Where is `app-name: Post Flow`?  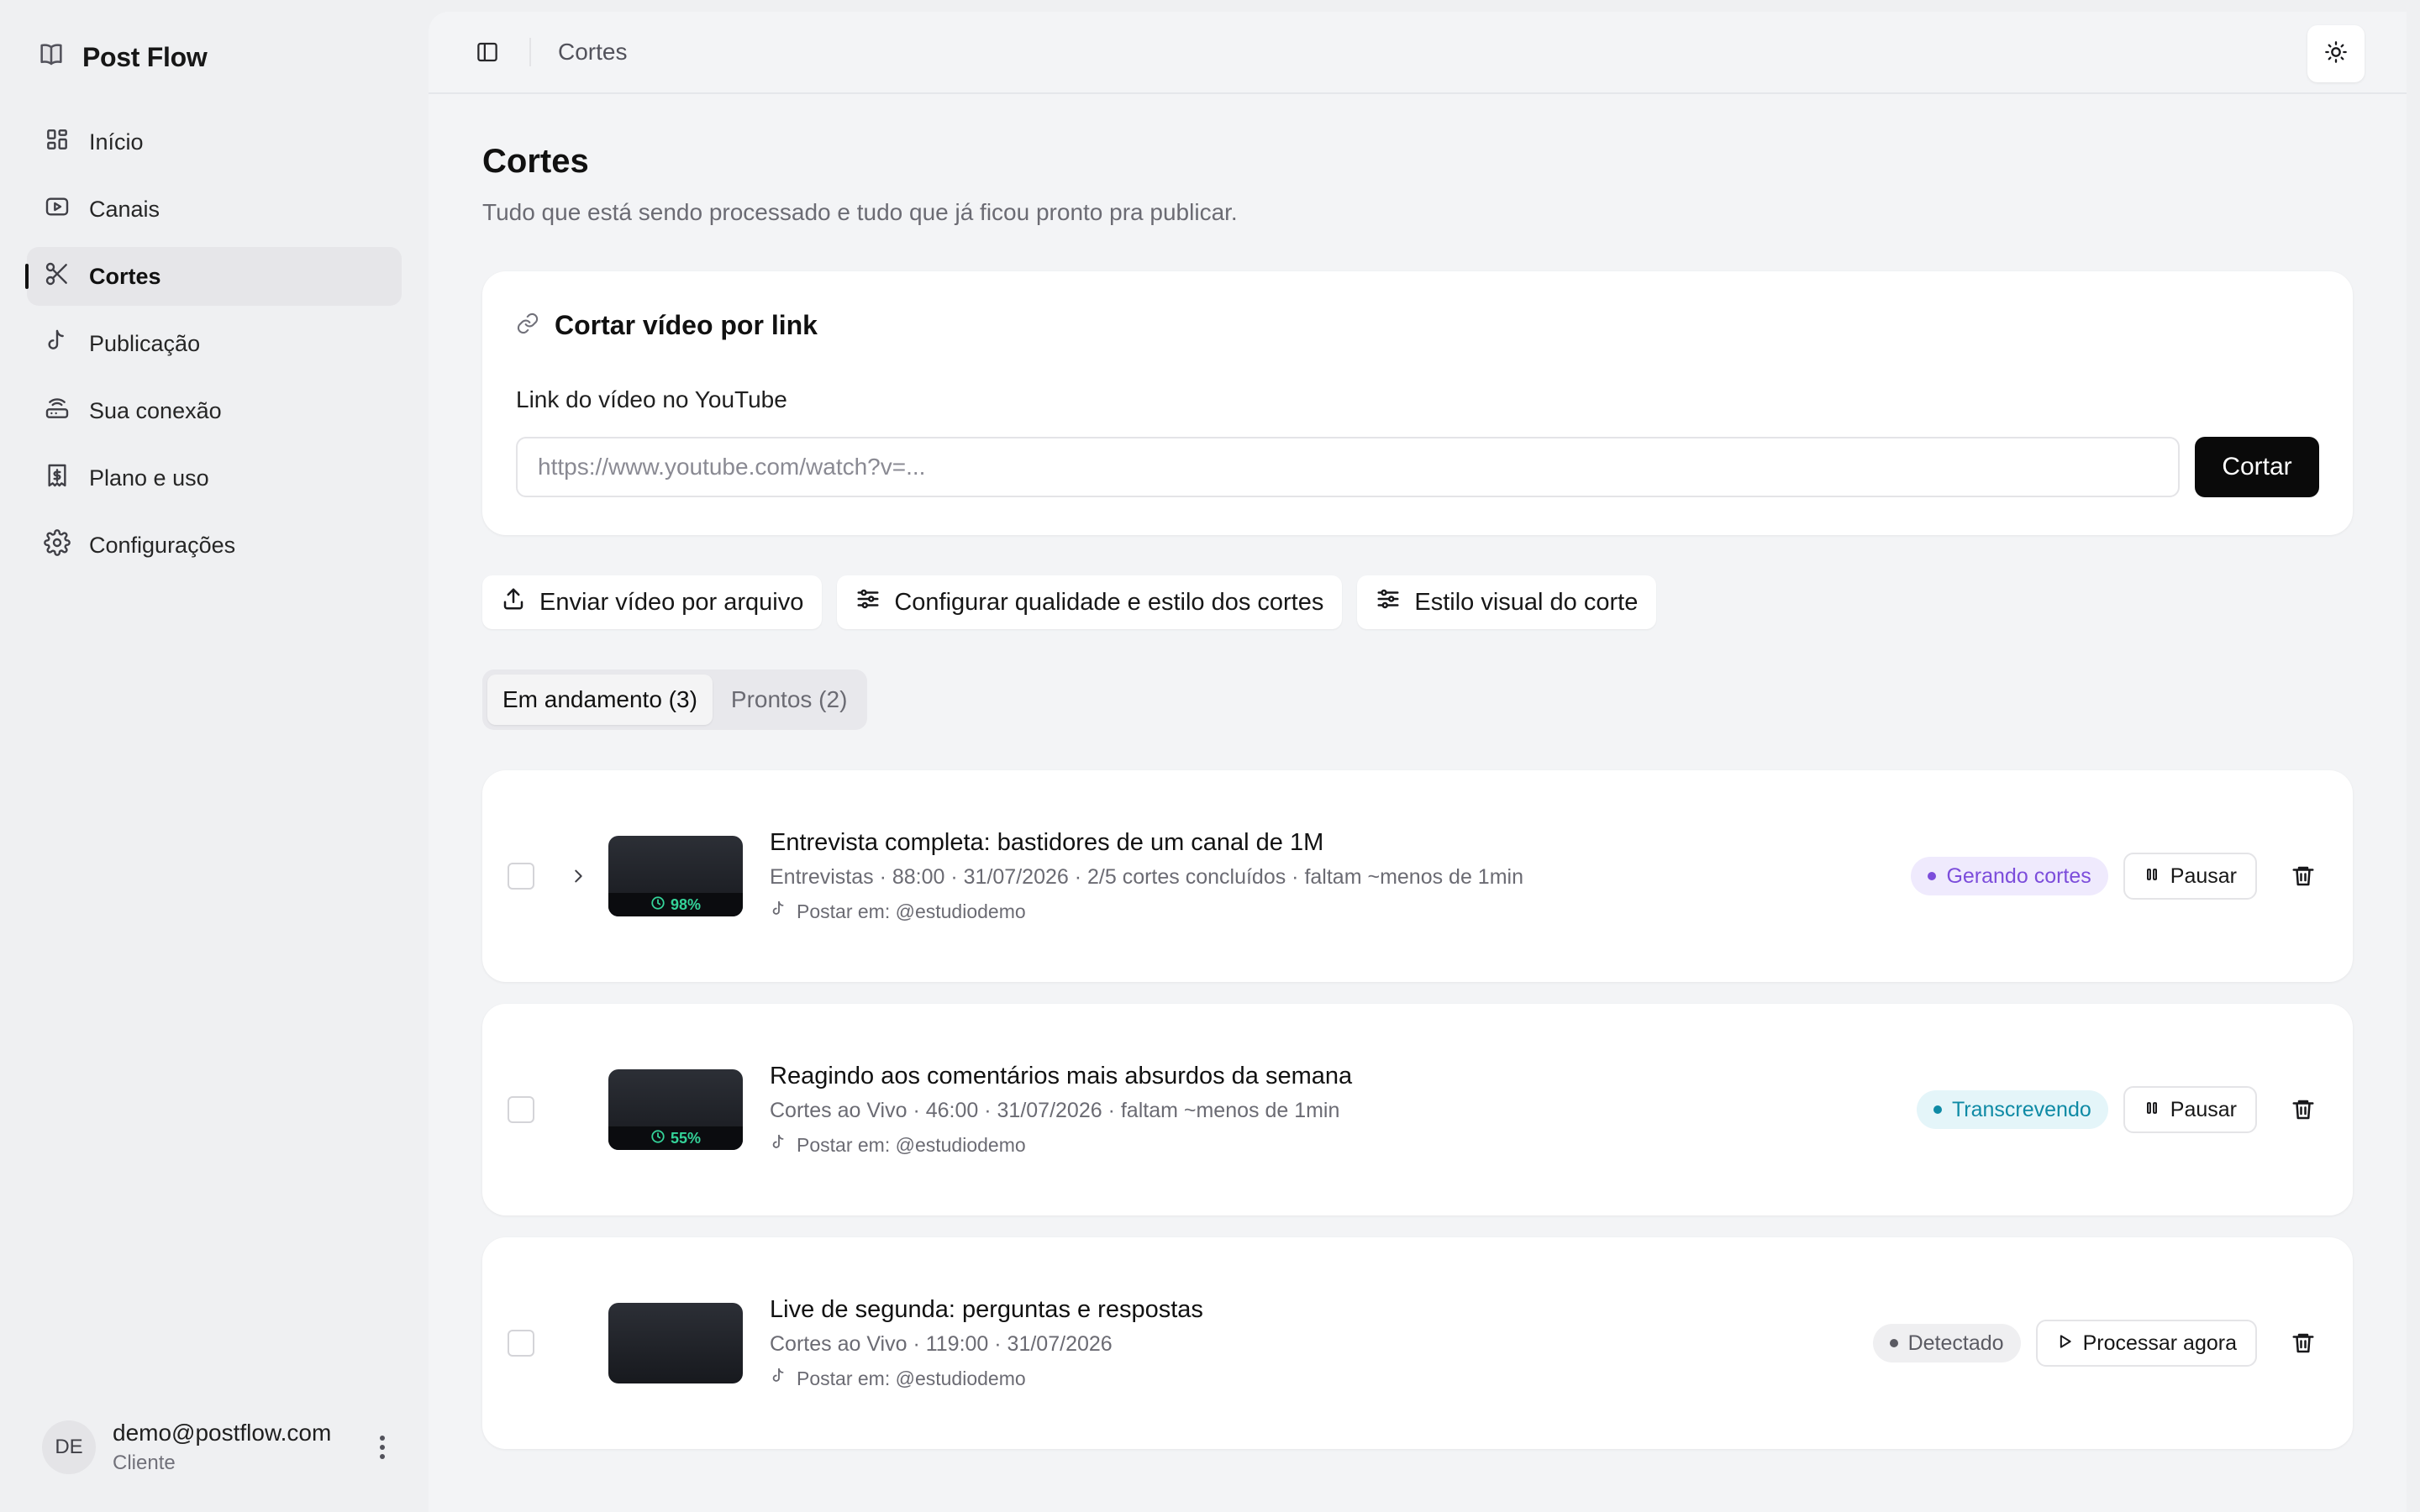 app-name: Post Flow is located at coordinates (145, 56).